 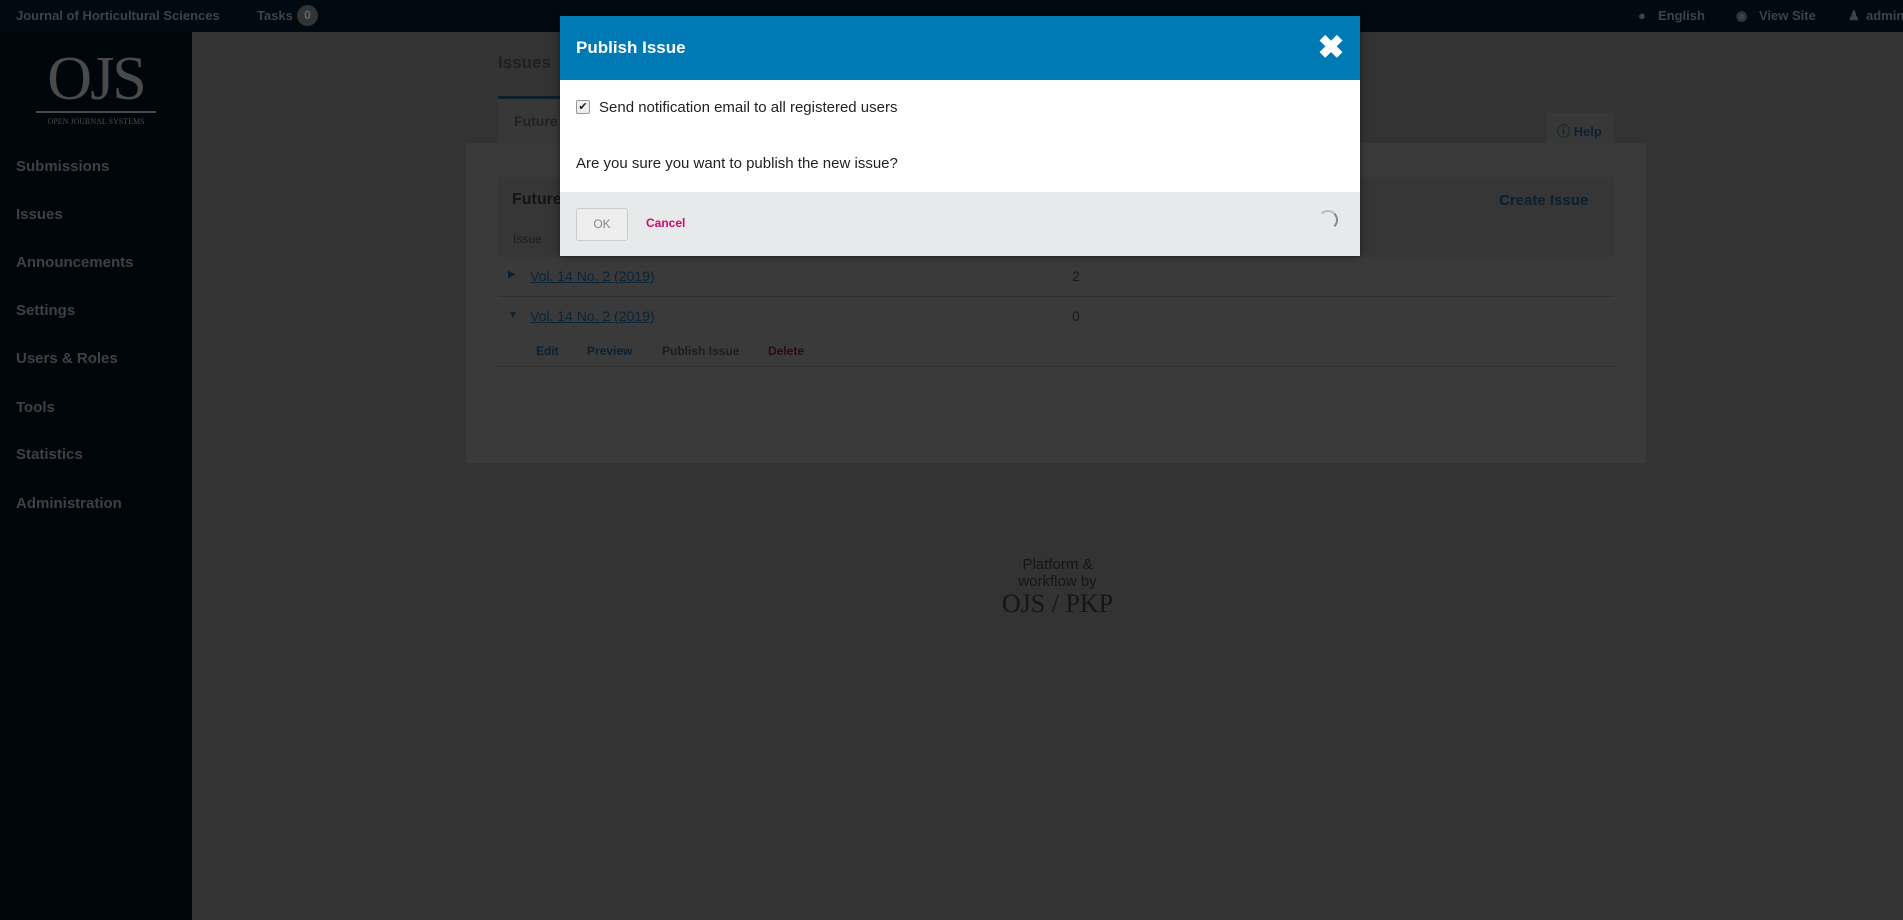 What do you see at coordinates (45, 310) in the screenshot?
I see `sidebar-item-settings: Settings` at bounding box center [45, 310].